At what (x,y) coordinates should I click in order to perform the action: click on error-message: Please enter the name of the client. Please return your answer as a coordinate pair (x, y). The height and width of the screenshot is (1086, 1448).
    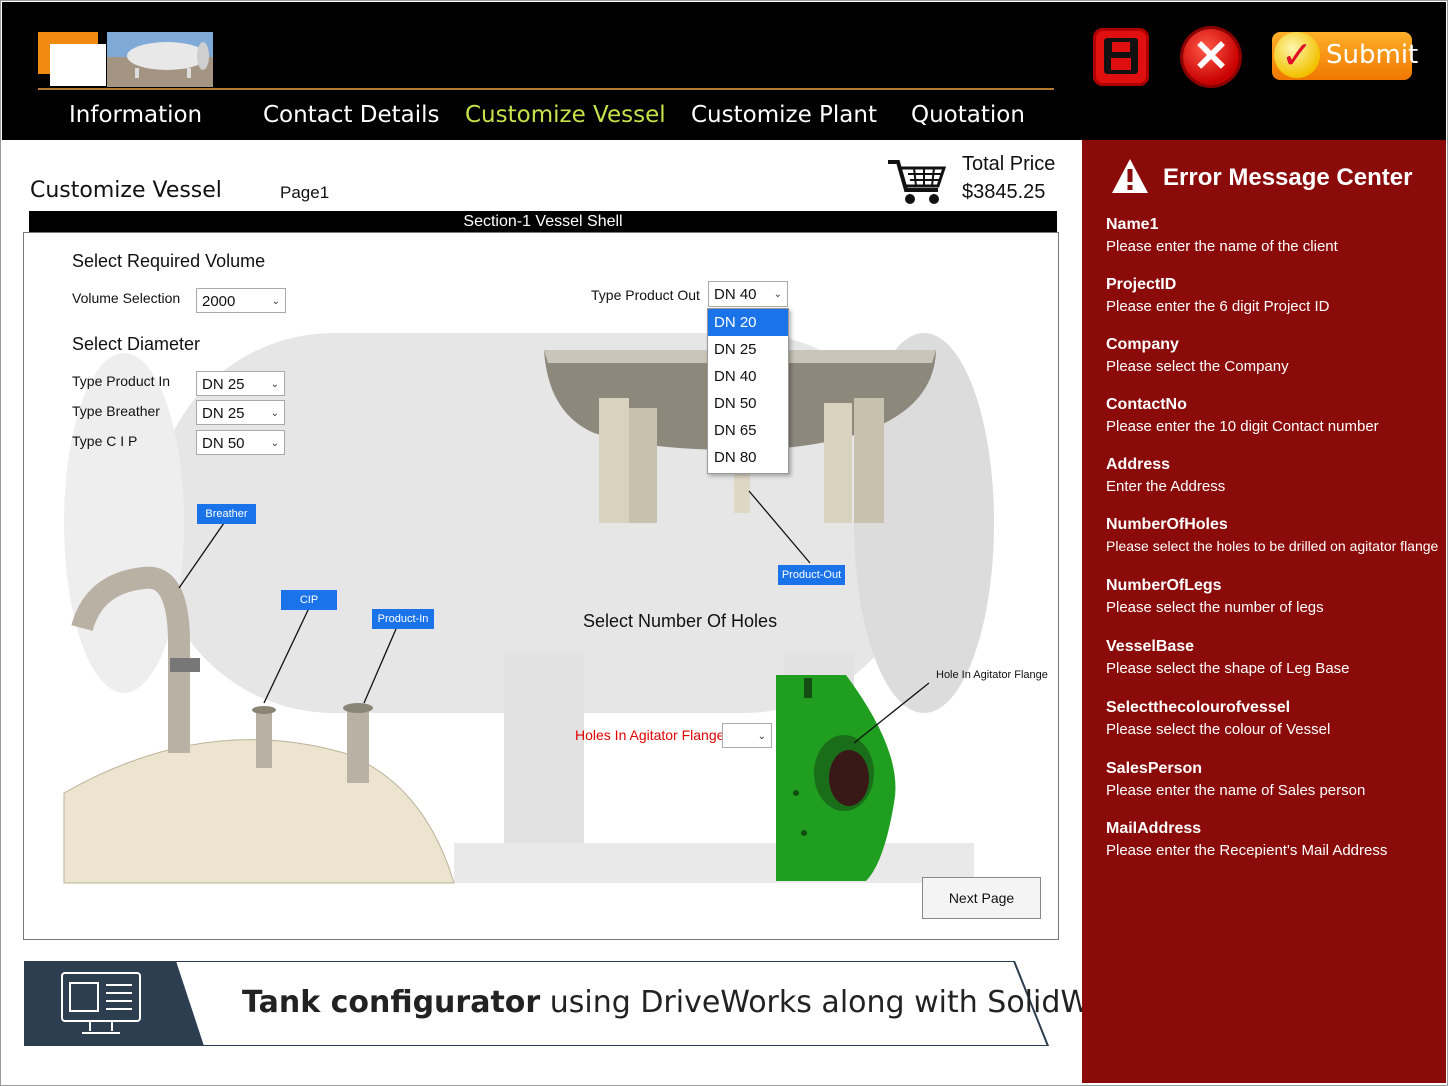
    Looking at the image, I should click on (1222, 246).